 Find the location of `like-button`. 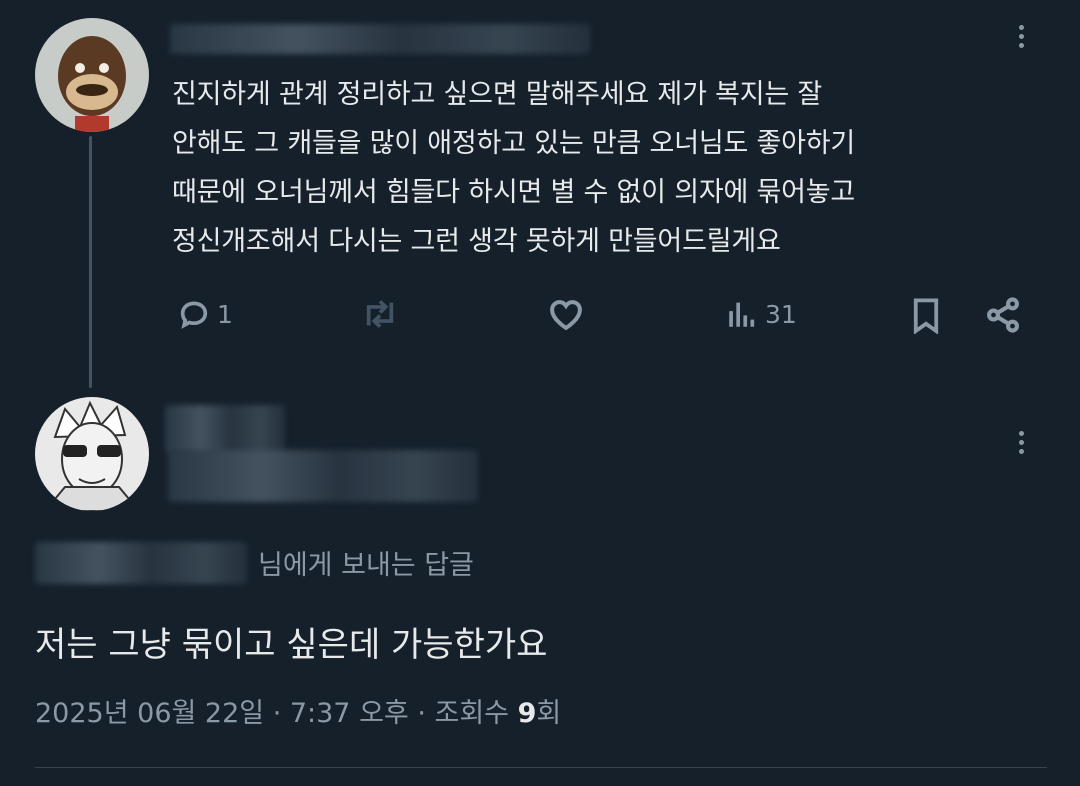

like-button is located at coordinates (566, 314).